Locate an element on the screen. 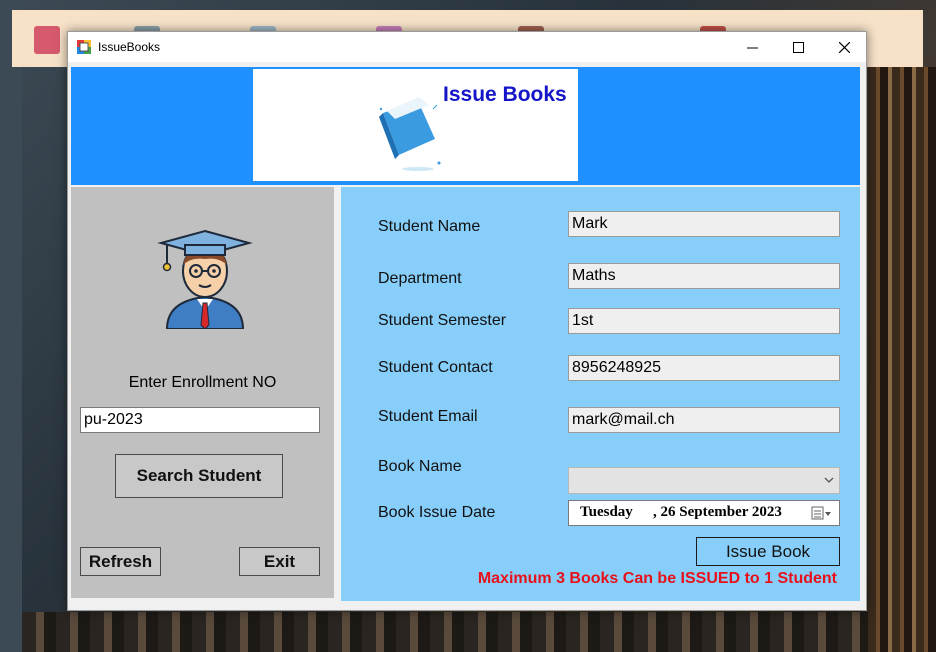  semester-field is located at coordinates (704, 321).